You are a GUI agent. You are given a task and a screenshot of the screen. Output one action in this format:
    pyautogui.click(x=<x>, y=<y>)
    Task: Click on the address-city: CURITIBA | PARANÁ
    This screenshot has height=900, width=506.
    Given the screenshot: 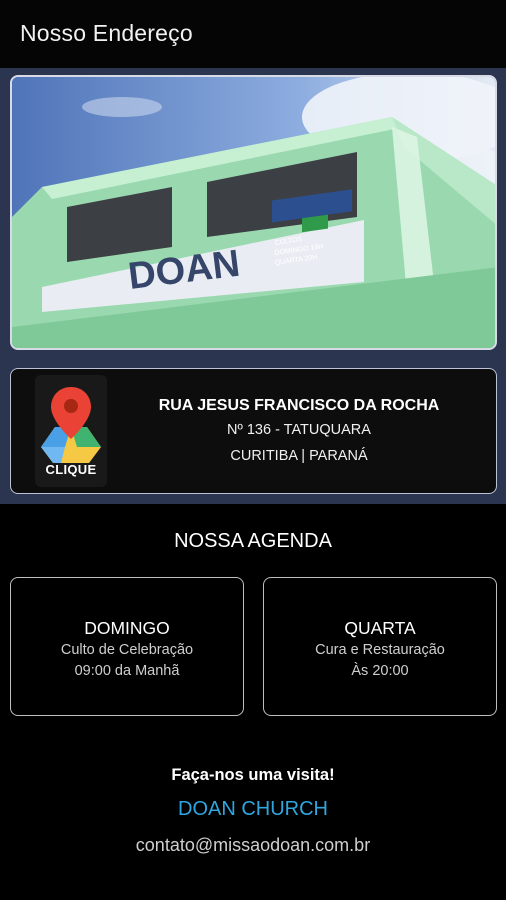 What is the action you would take?
    pyautogui.click(x=299, y=456)
    